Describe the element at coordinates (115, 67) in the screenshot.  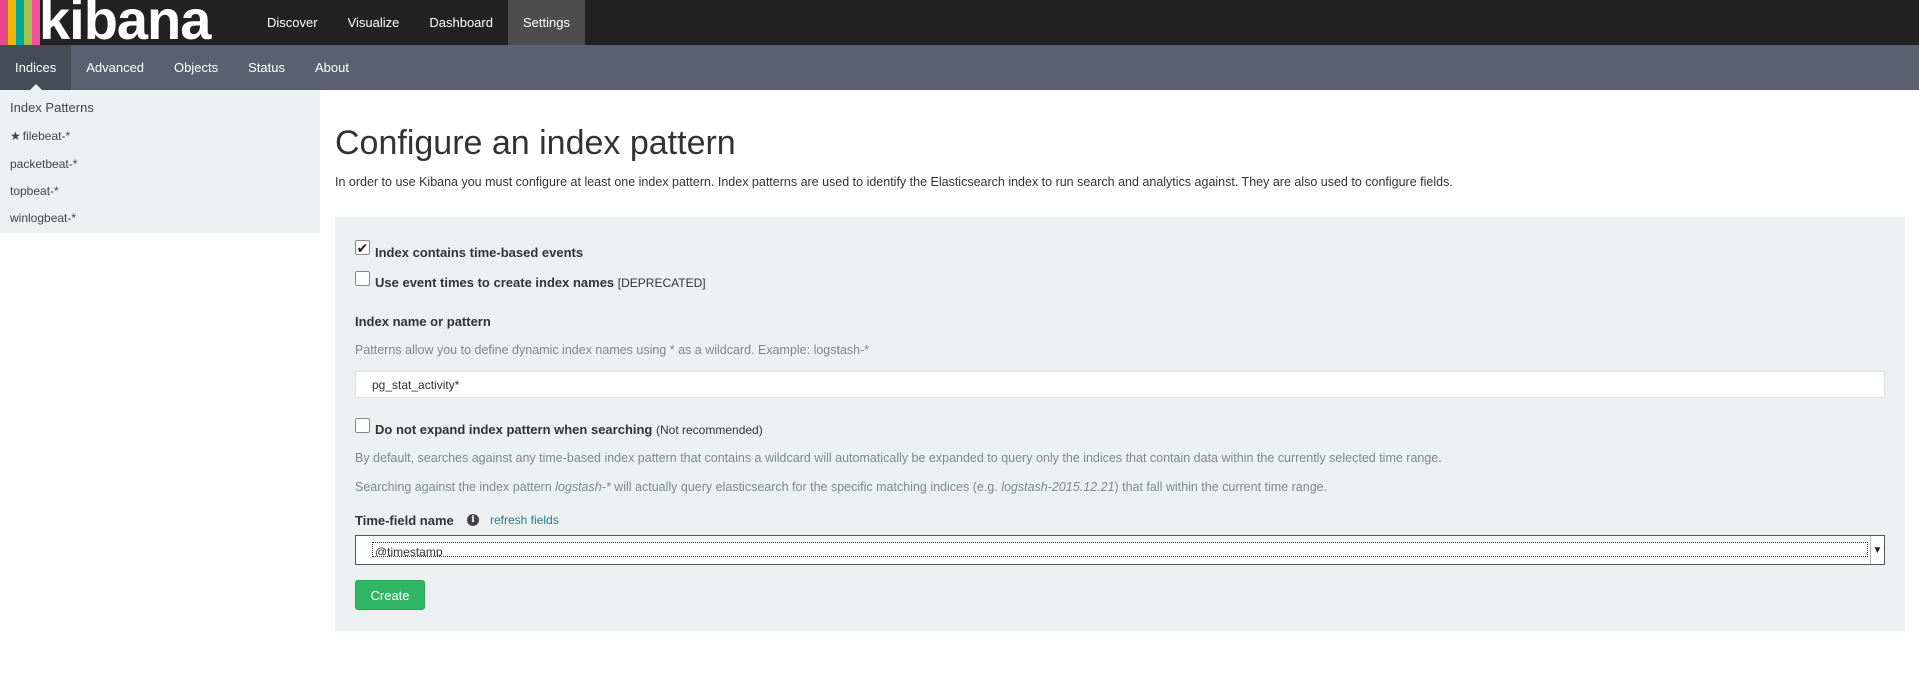
I see `tab-advanced: Advanced` at that location.